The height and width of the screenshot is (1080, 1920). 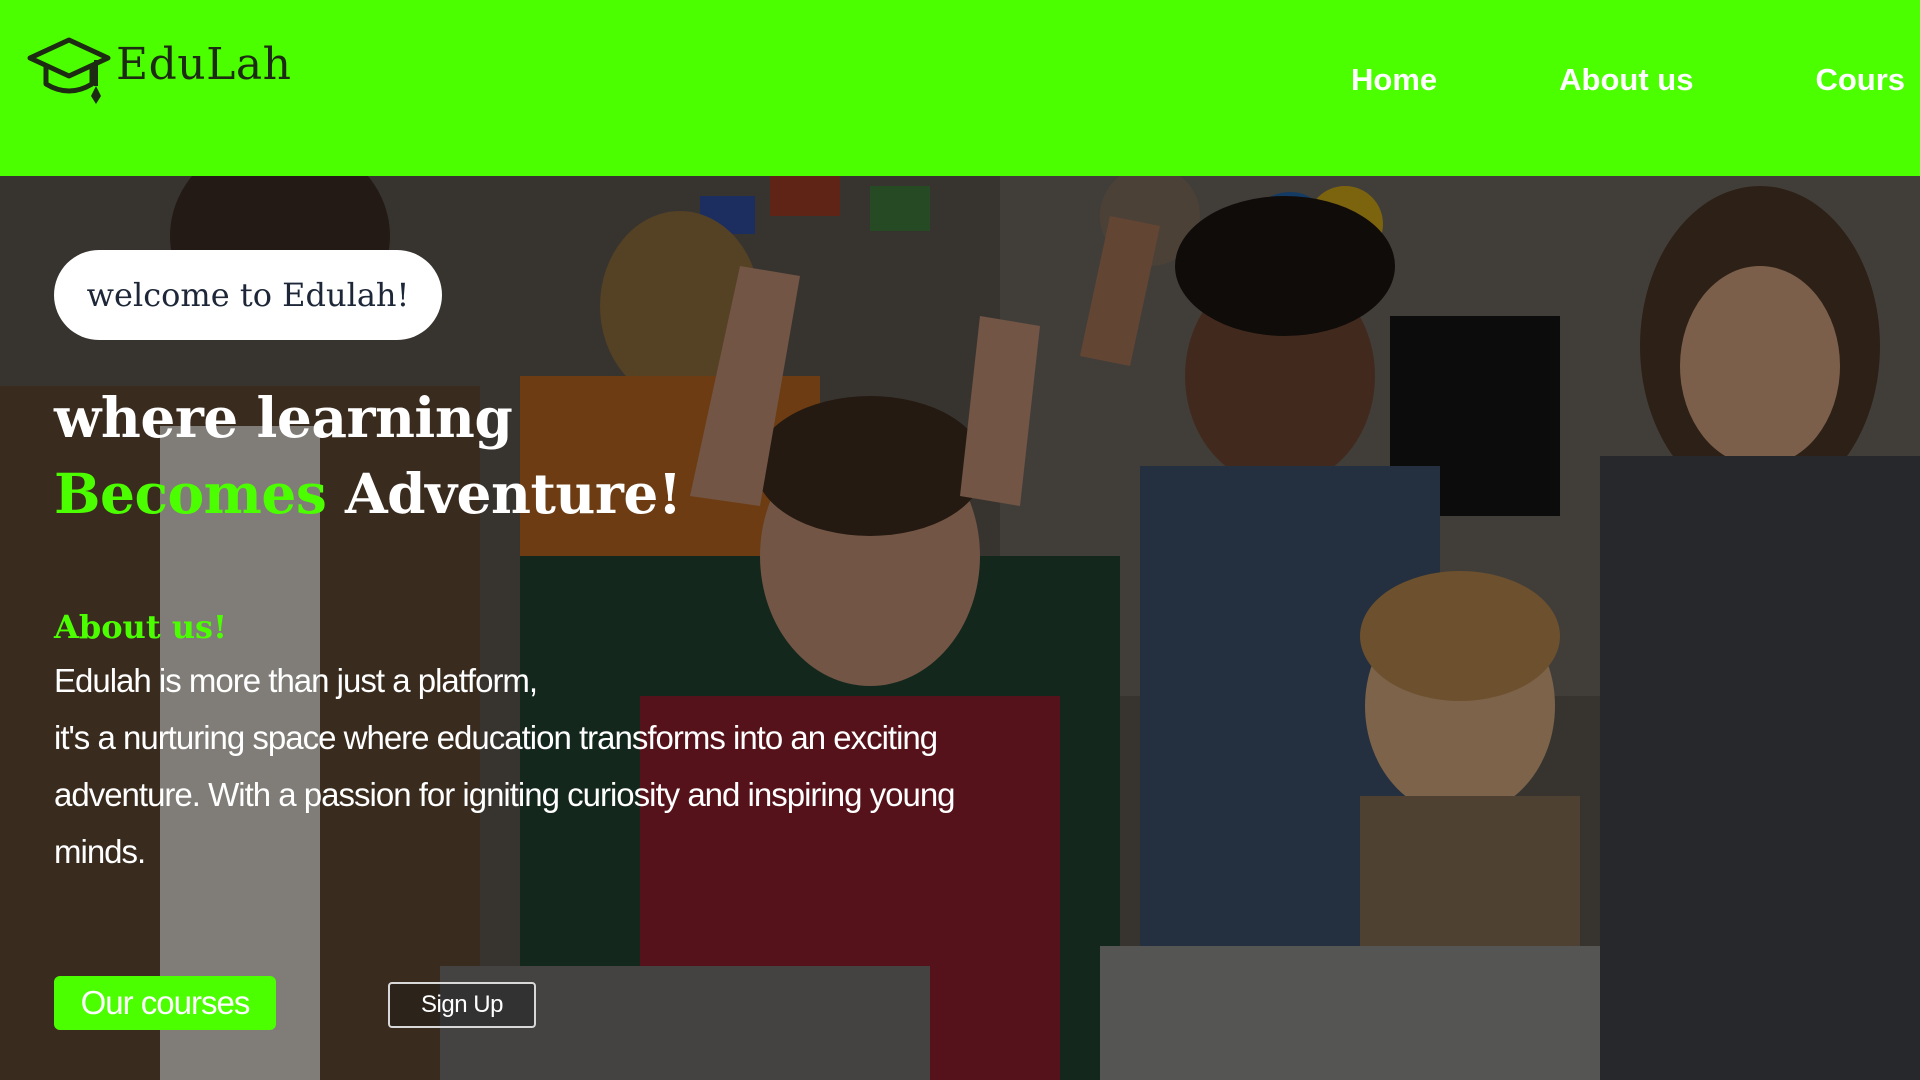 I want to click on main-nav: Home About us Cours, so click(x=1635, y=80).